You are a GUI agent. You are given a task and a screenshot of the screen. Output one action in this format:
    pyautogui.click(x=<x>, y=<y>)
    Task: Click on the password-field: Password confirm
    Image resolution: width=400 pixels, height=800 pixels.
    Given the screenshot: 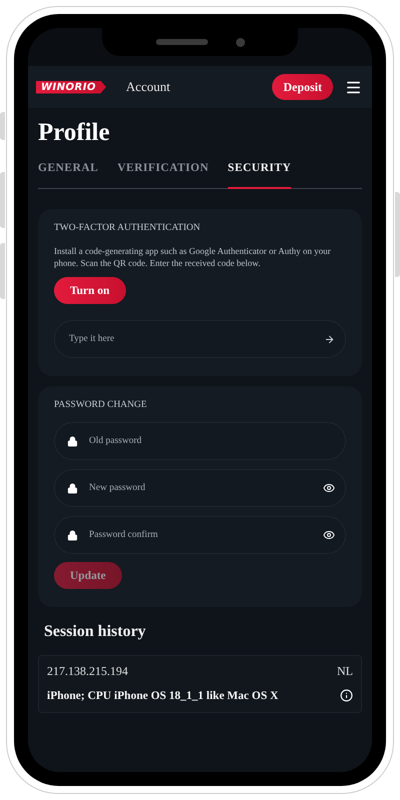 What is the action you would take?
    pyautogui.click(x=200, y=535)
    